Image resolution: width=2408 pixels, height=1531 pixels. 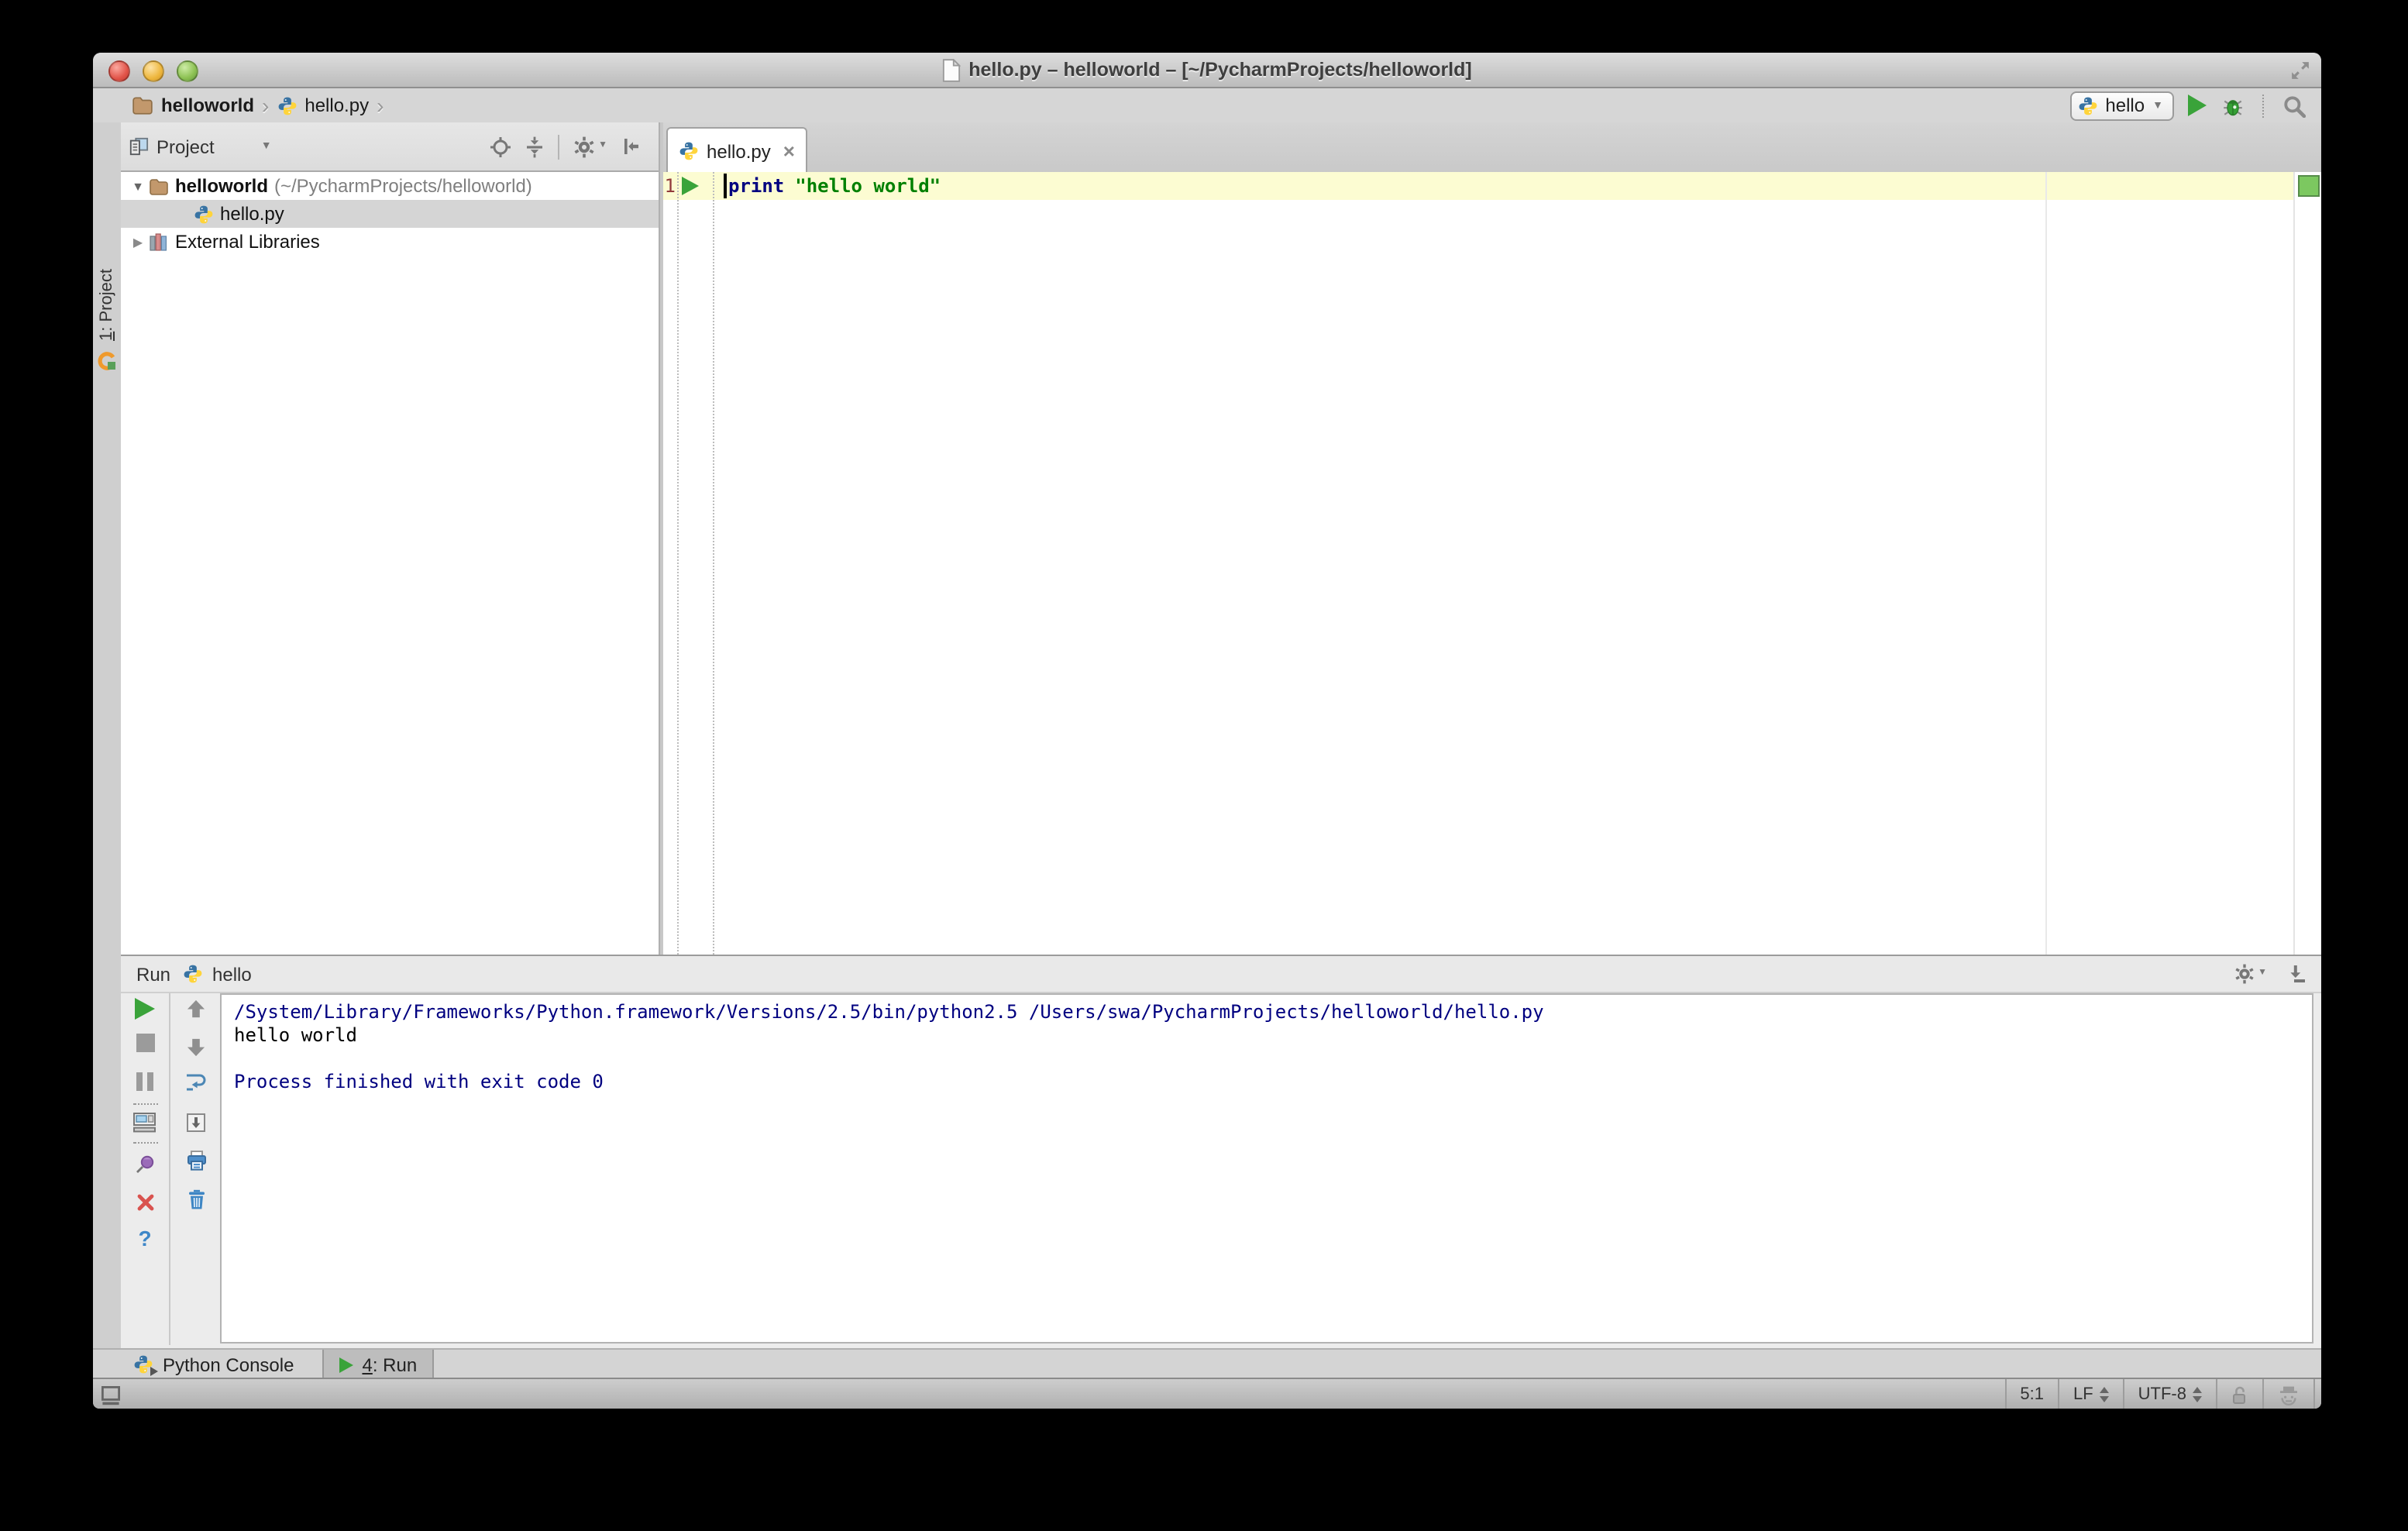 I want to click on locate-crosshair-icon, so click(x=500, y=146).